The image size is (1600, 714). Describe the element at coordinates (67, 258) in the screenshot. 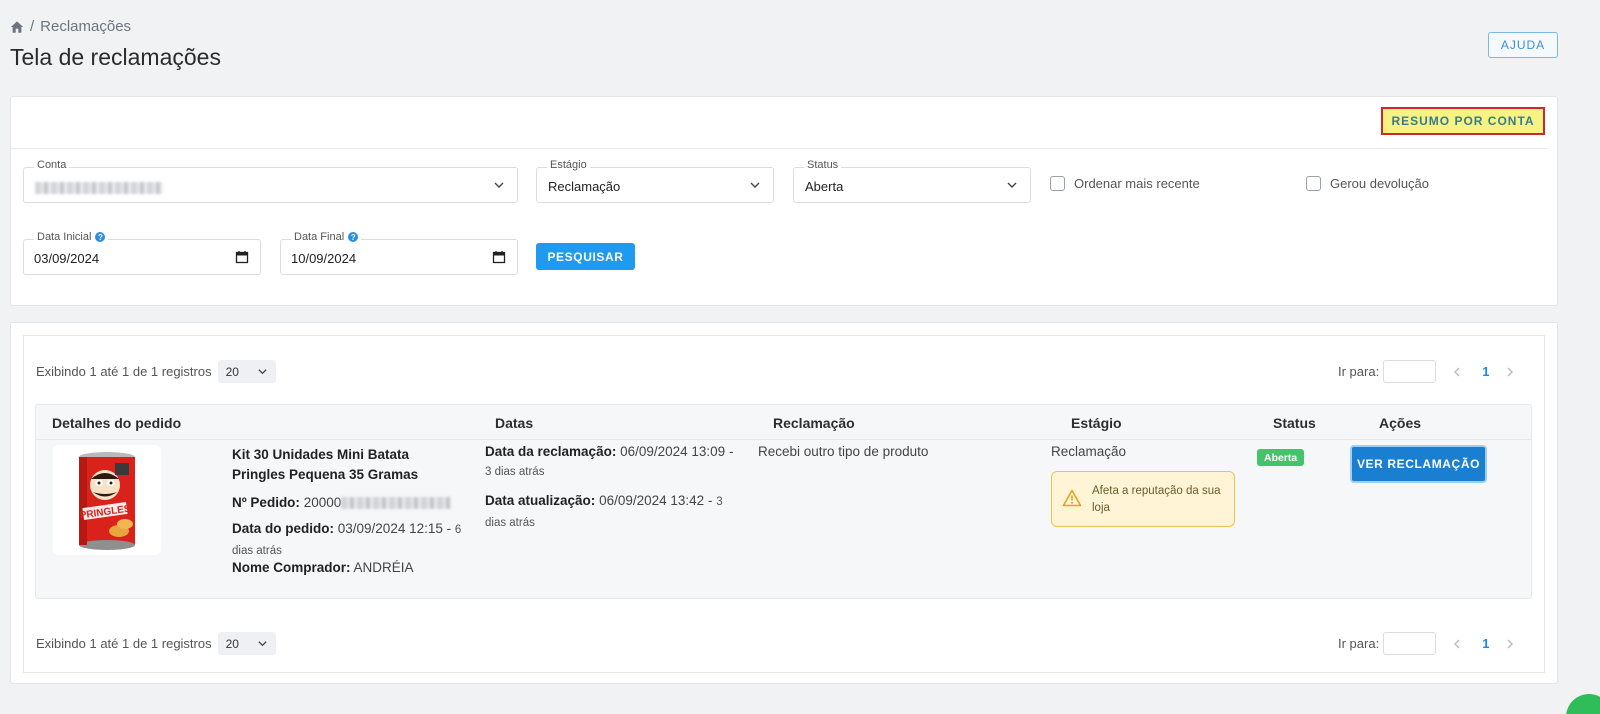

I see `start-date-value: 03/09/2024` at that location.